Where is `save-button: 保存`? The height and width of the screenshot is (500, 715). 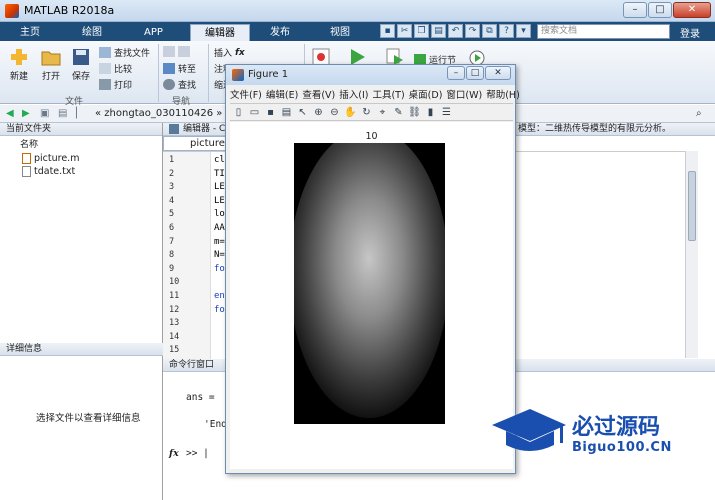 save-button: 保存 is located at coordinates (81, 64).